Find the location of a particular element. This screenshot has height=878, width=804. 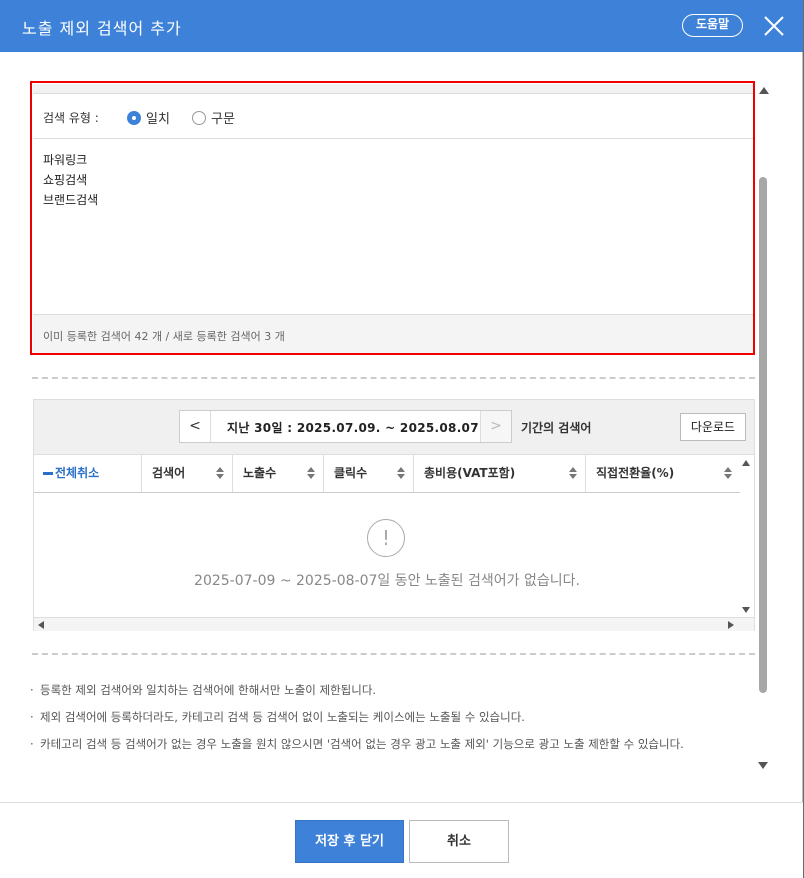

dialog-header: 노출 제외 검색어 추가 도움말 is located at coordinates (401, 26).